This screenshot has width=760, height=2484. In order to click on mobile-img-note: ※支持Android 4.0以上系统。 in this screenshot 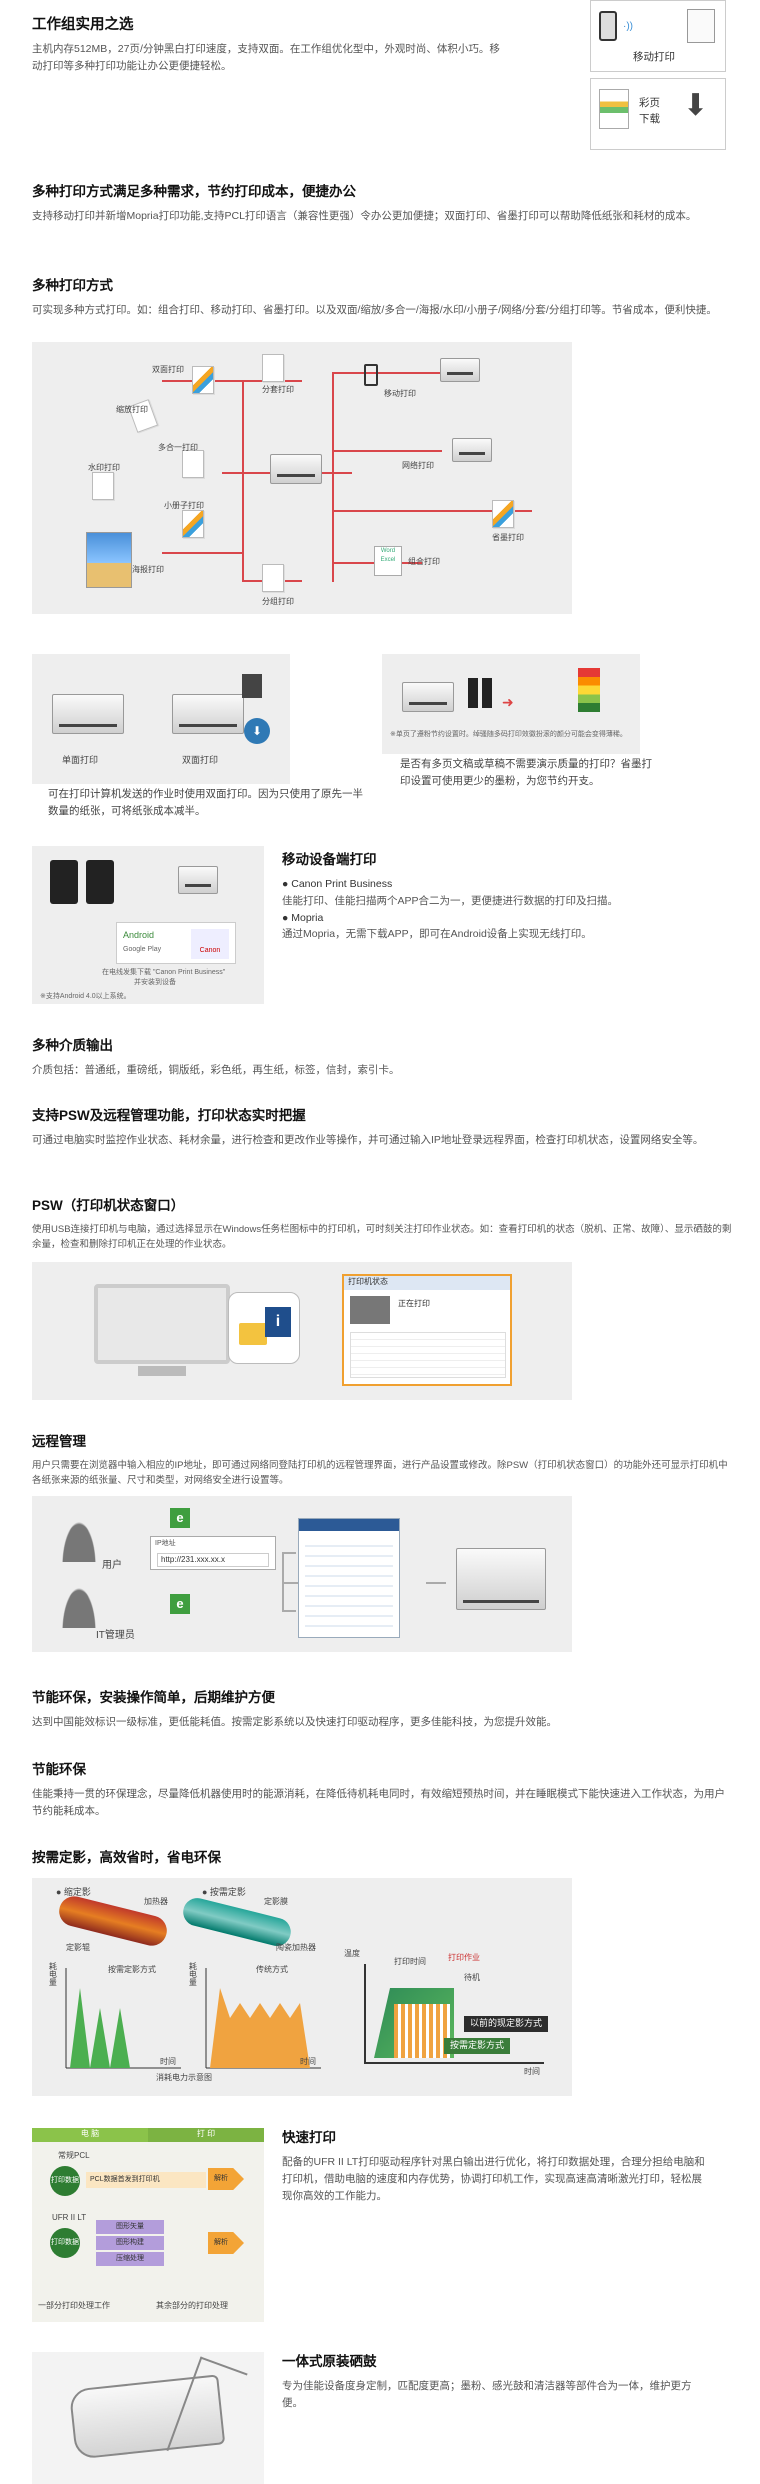, I will do `click(85, 996)`.